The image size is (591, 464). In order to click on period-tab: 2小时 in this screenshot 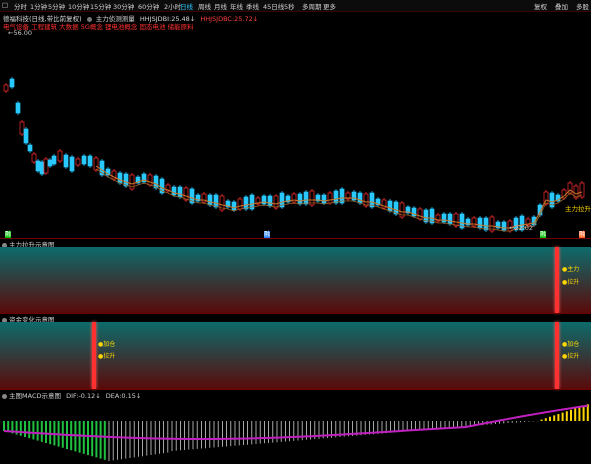, I will do `click(172, 6)`.